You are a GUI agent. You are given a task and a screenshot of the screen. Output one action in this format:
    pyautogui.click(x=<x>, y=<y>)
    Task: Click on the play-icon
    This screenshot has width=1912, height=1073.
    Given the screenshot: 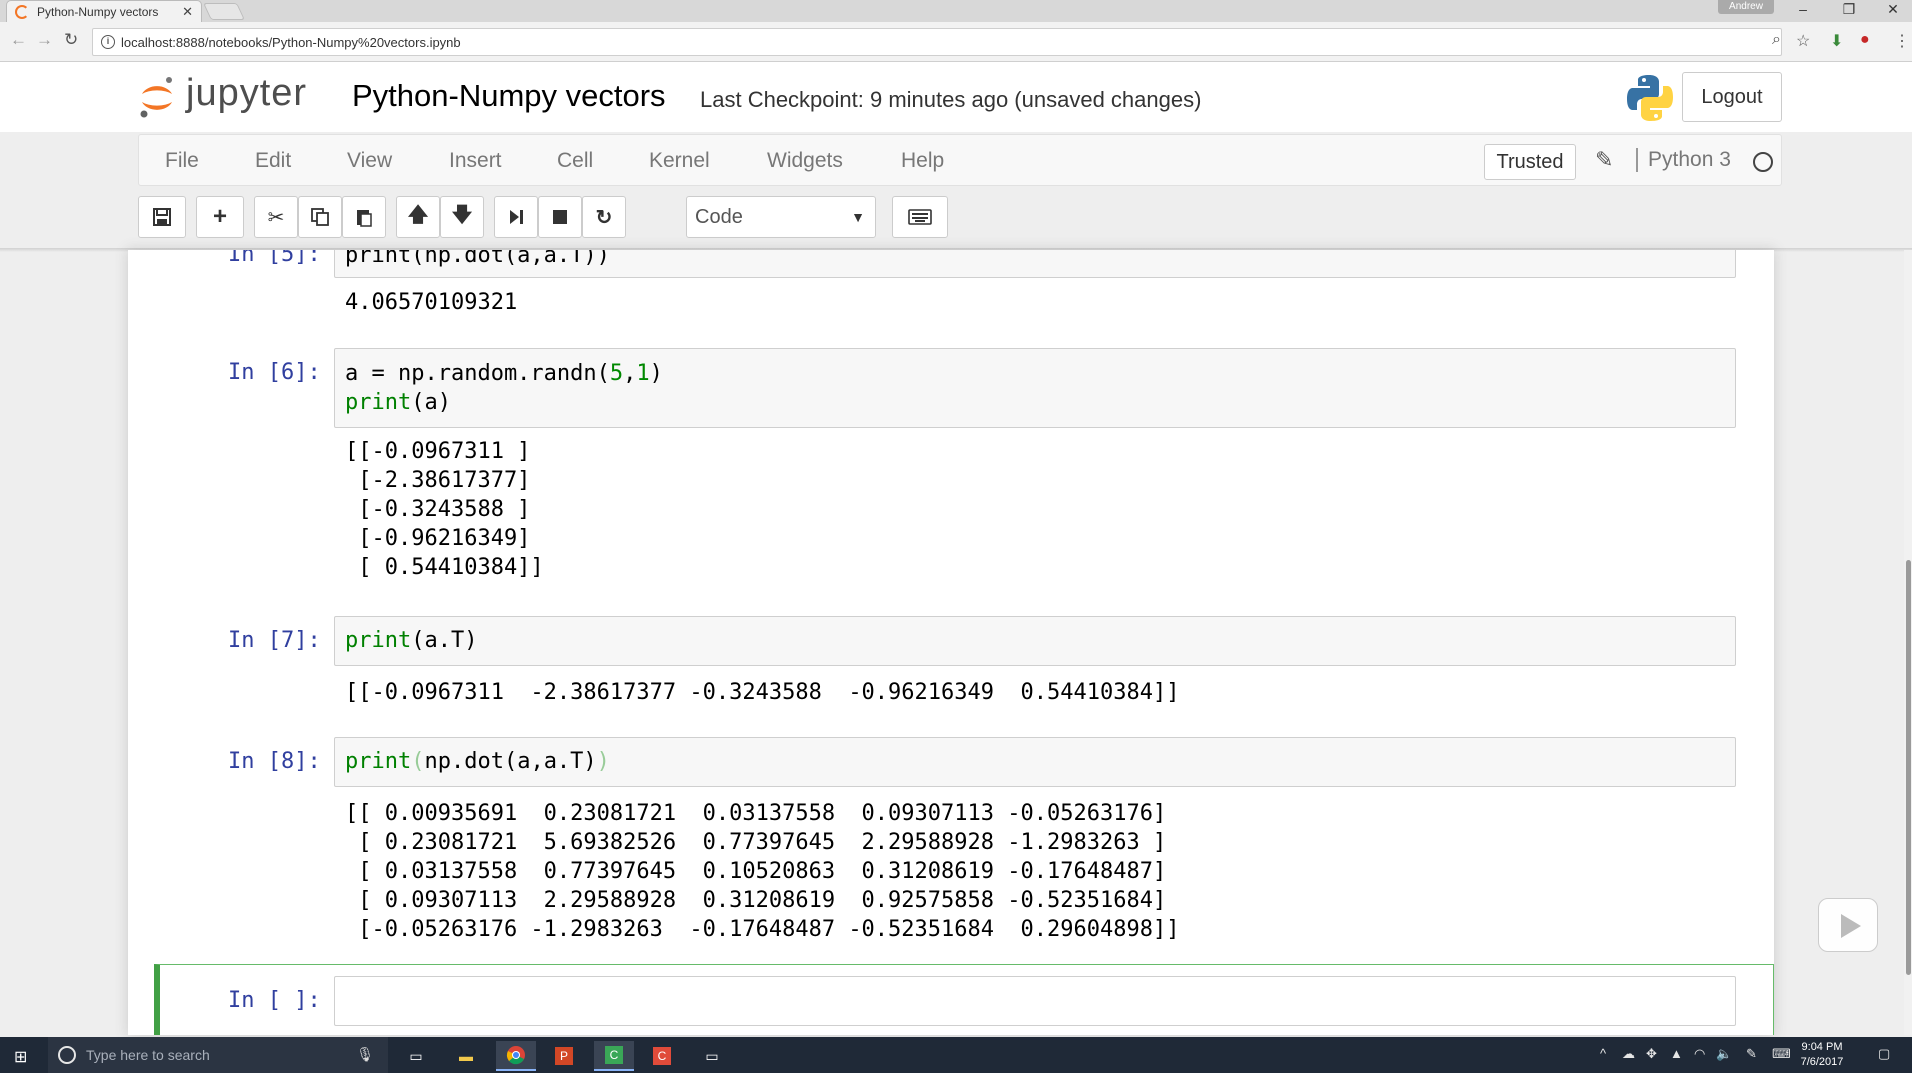 What is the action you would take?
    pyautogui.click(x=1851, y=926)
    